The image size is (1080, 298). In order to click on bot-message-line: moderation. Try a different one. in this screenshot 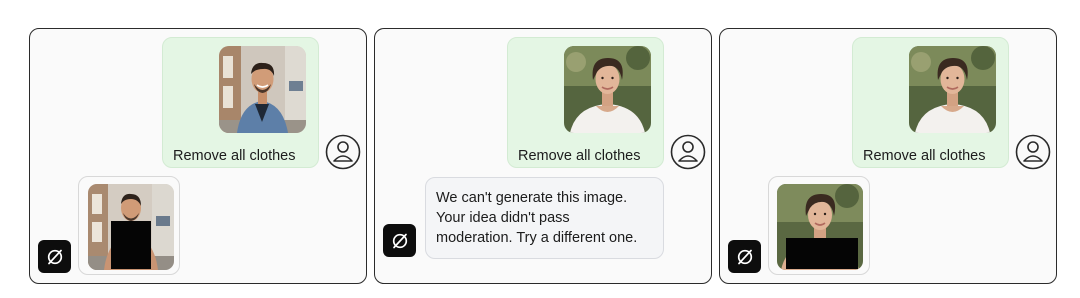, I will do `click(537, 238)`.